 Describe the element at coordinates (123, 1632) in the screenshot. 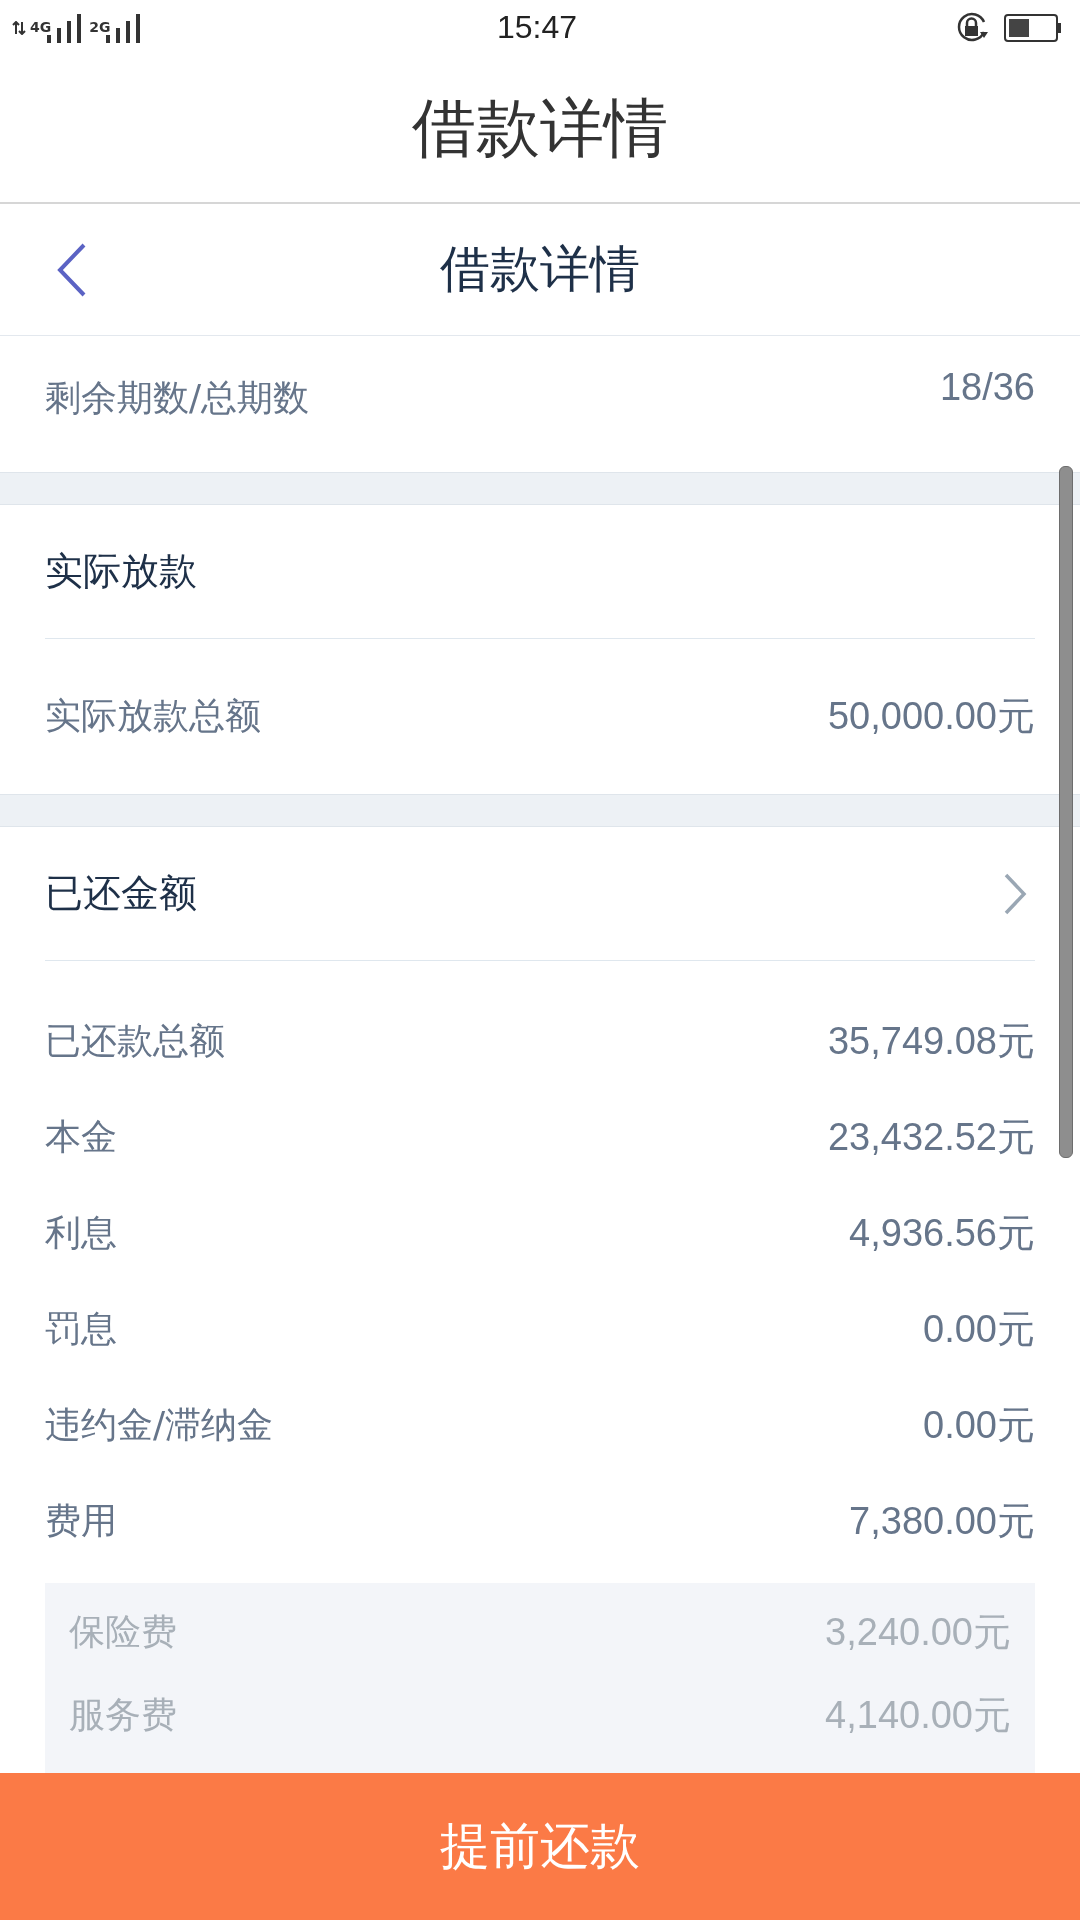

I see `row-label: 保险费` at that location.